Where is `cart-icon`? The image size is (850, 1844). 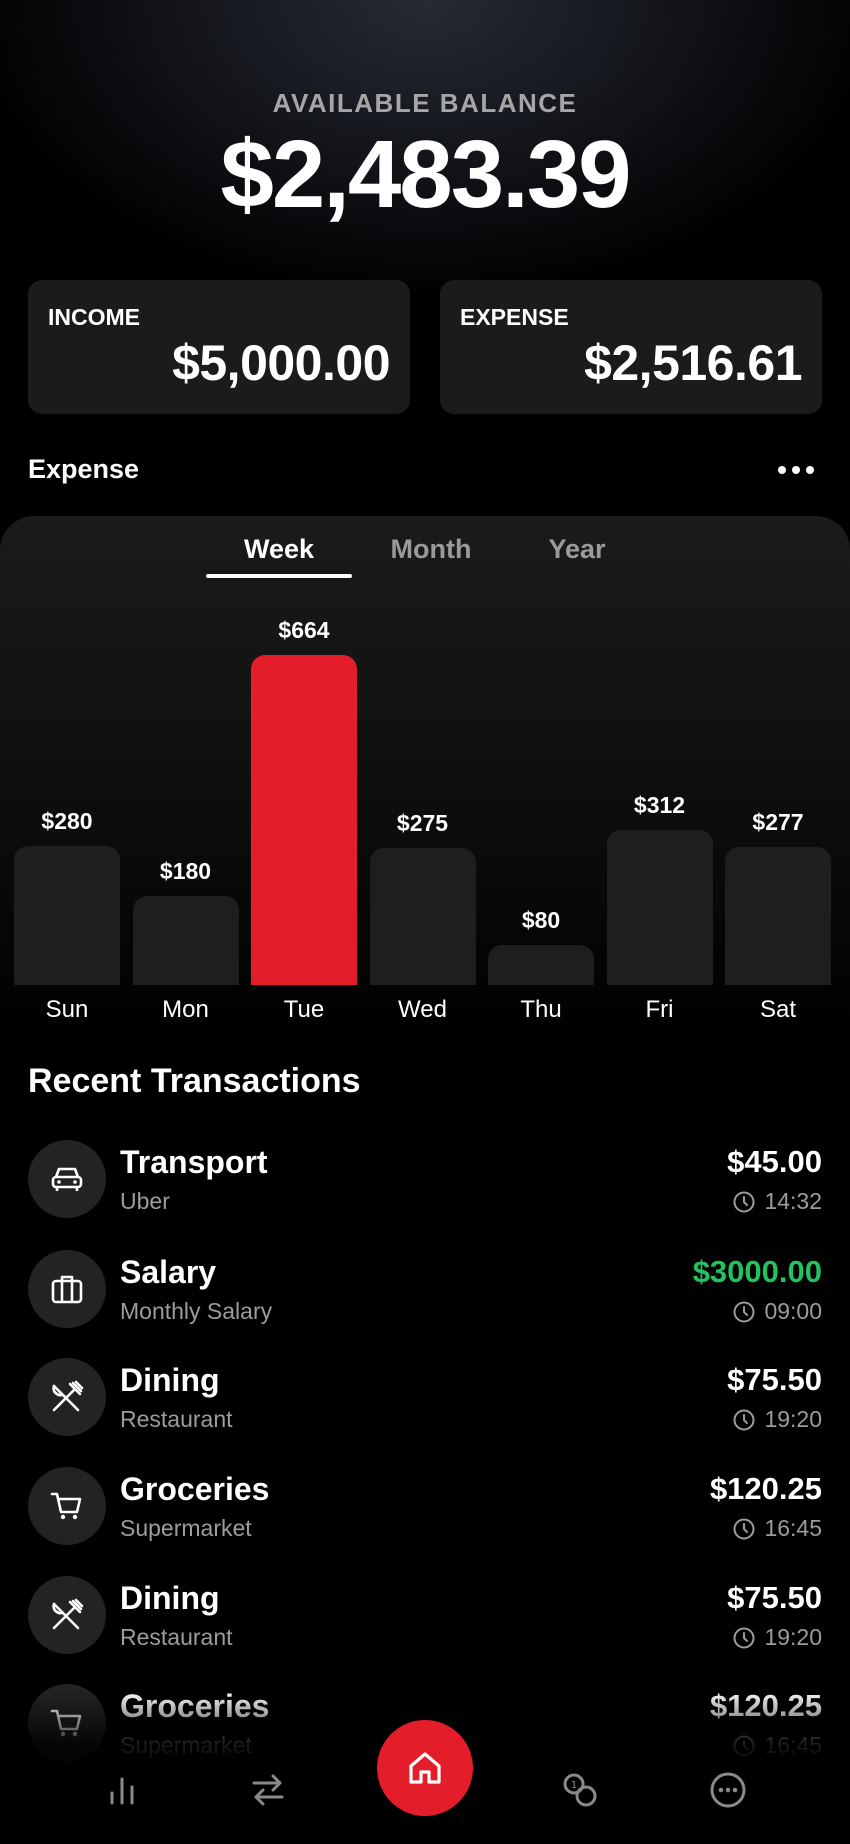 cart-icon is located at coordinates (67, 1506).